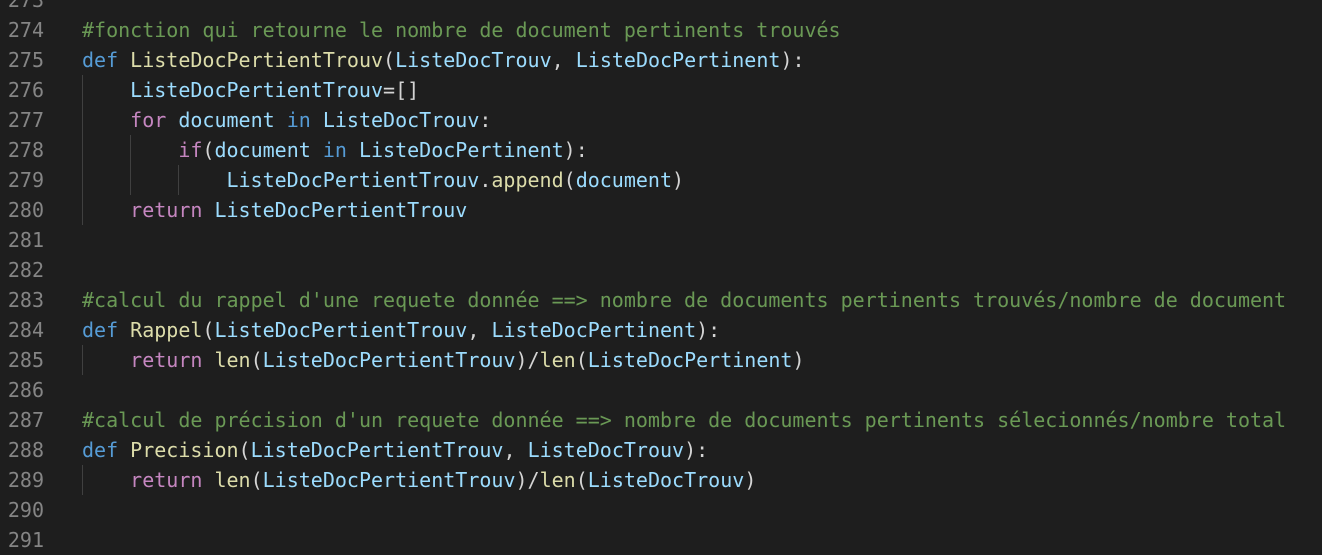  What do you see at coordinates (25, 240) in the screenshot?
I see `line-number: 281` at bounding box center [25, 240].